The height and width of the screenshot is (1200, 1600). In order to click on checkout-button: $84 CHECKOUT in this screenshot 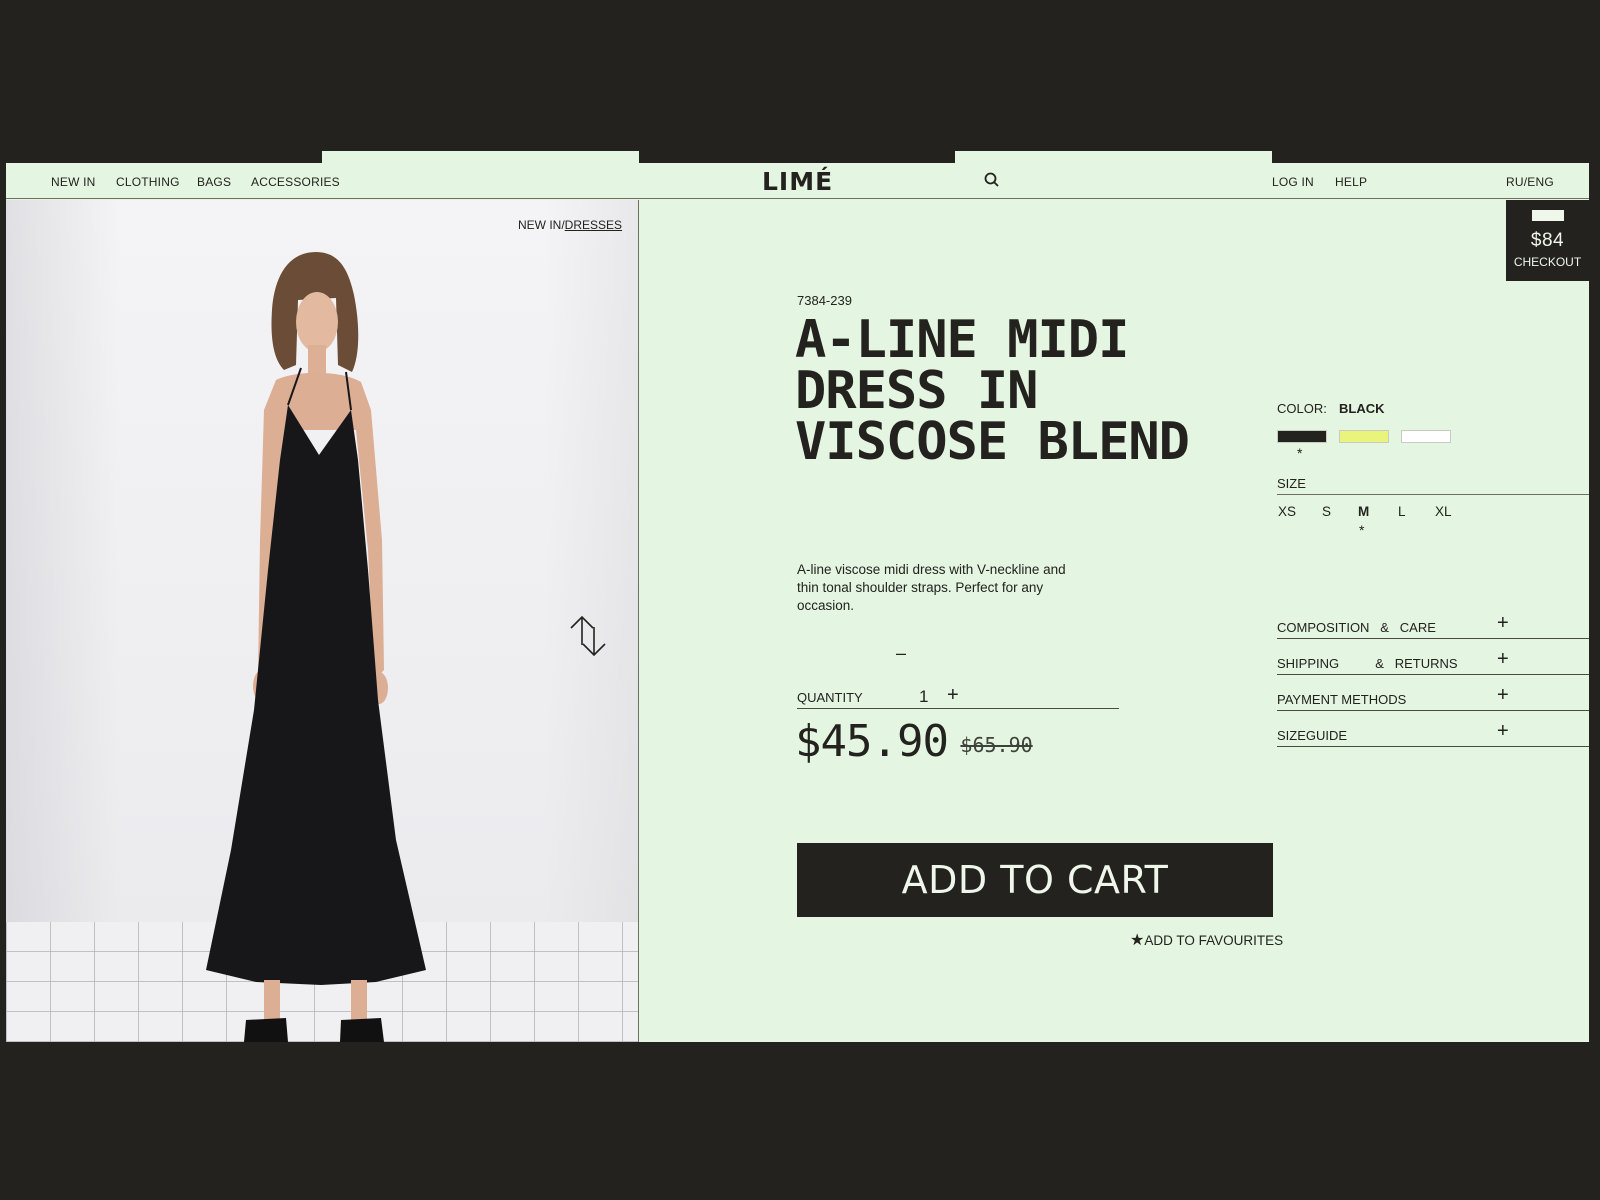, I will do `click(1547, 240)`.